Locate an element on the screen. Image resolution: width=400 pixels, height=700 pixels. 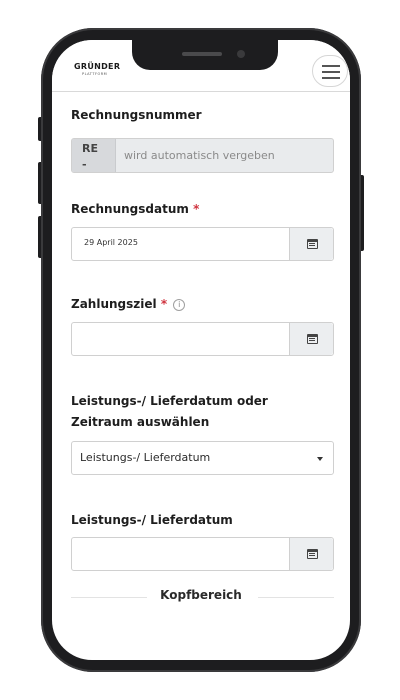
rechnungsnummer-label: Rechnungsnummer is located at coordinates (136, 115).